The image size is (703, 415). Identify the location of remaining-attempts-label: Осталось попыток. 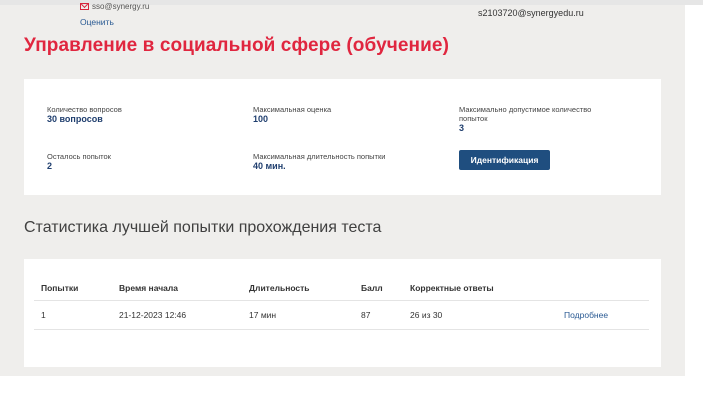
(79, 156).